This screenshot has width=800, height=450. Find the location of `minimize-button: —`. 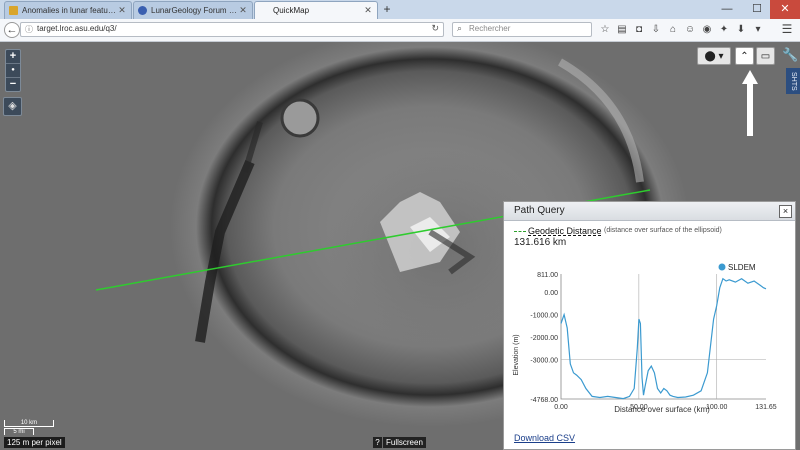

minimize-button: — is located at coordinates (727, 9).